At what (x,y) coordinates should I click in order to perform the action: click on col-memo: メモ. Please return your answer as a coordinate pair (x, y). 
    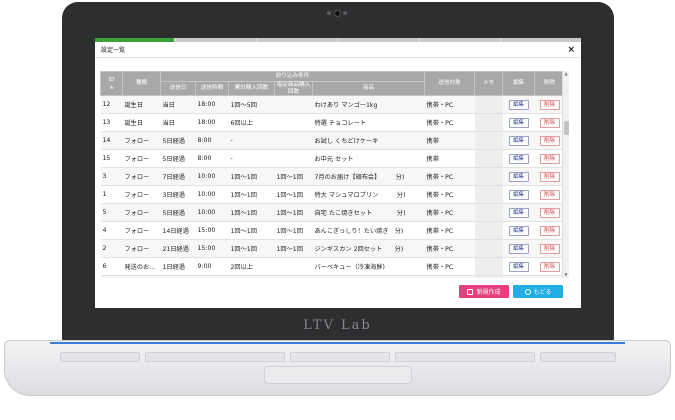
    Looking at the image, I should click on (489, 84).